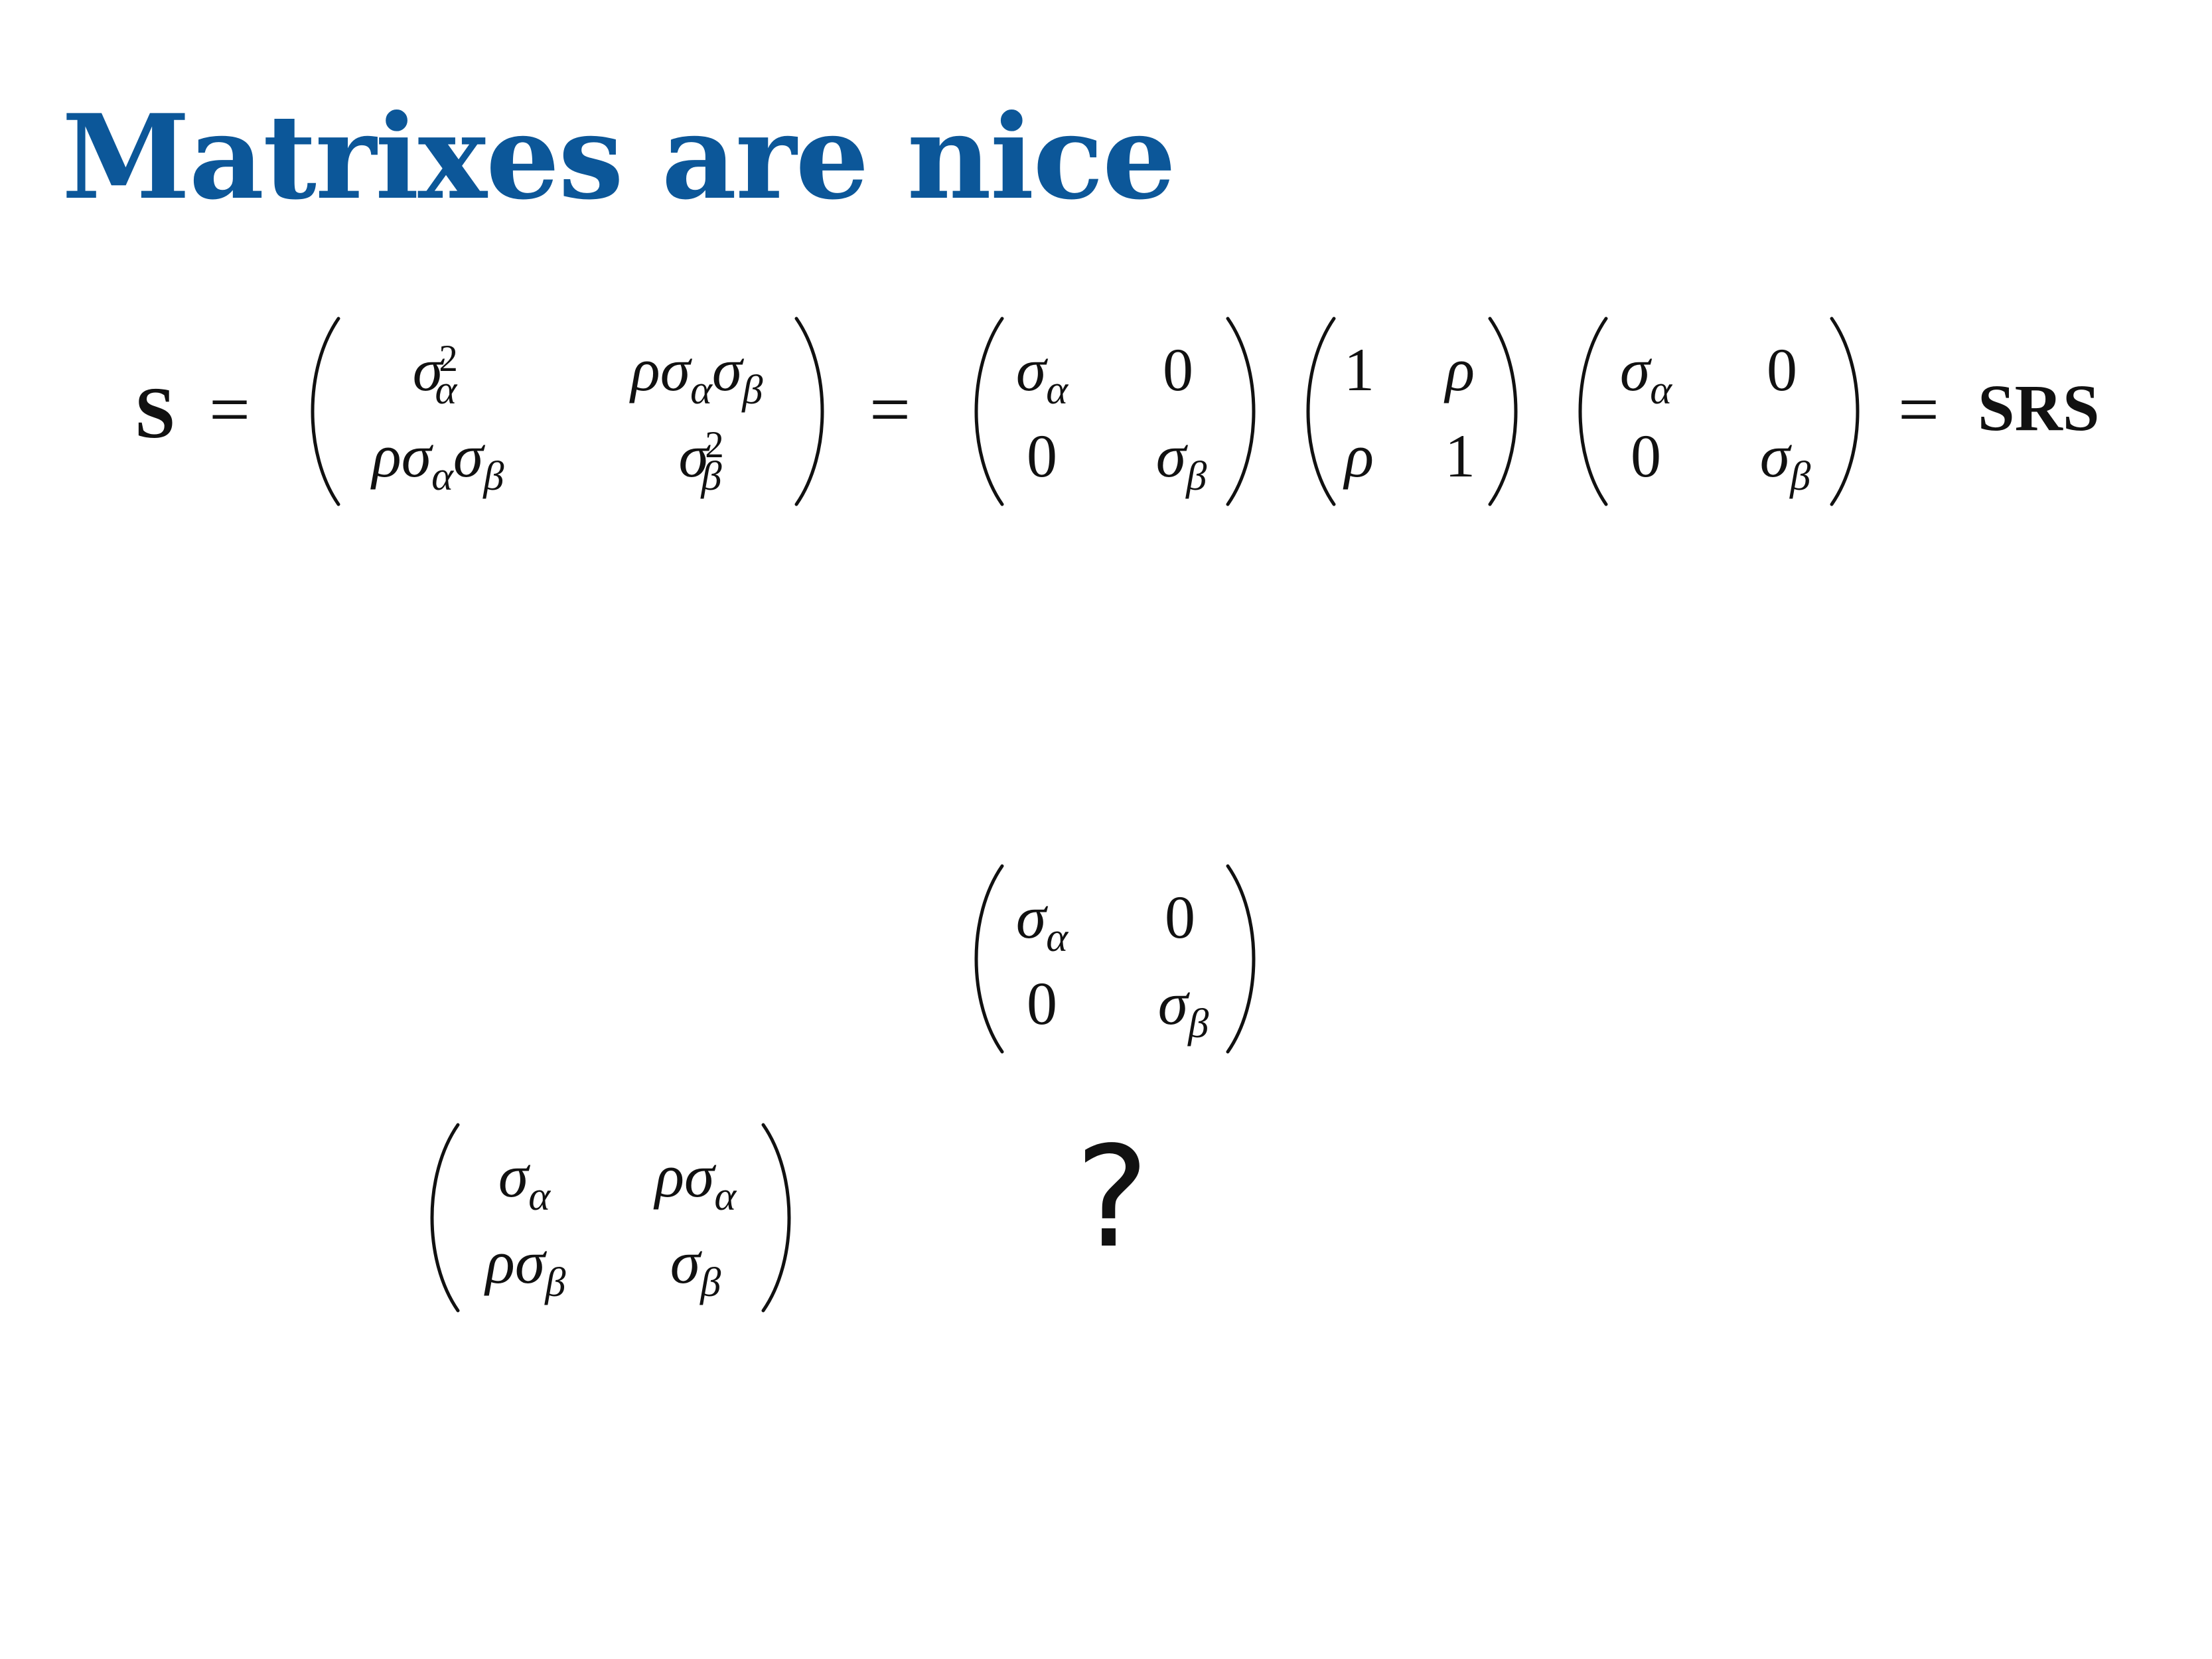 The width and height of the screenshot is (2212, 1659). What do you see at coordinates (701, 461) in the screenshot?
I see `matrix-entry: σ2β` at bounding box center [701, 461].